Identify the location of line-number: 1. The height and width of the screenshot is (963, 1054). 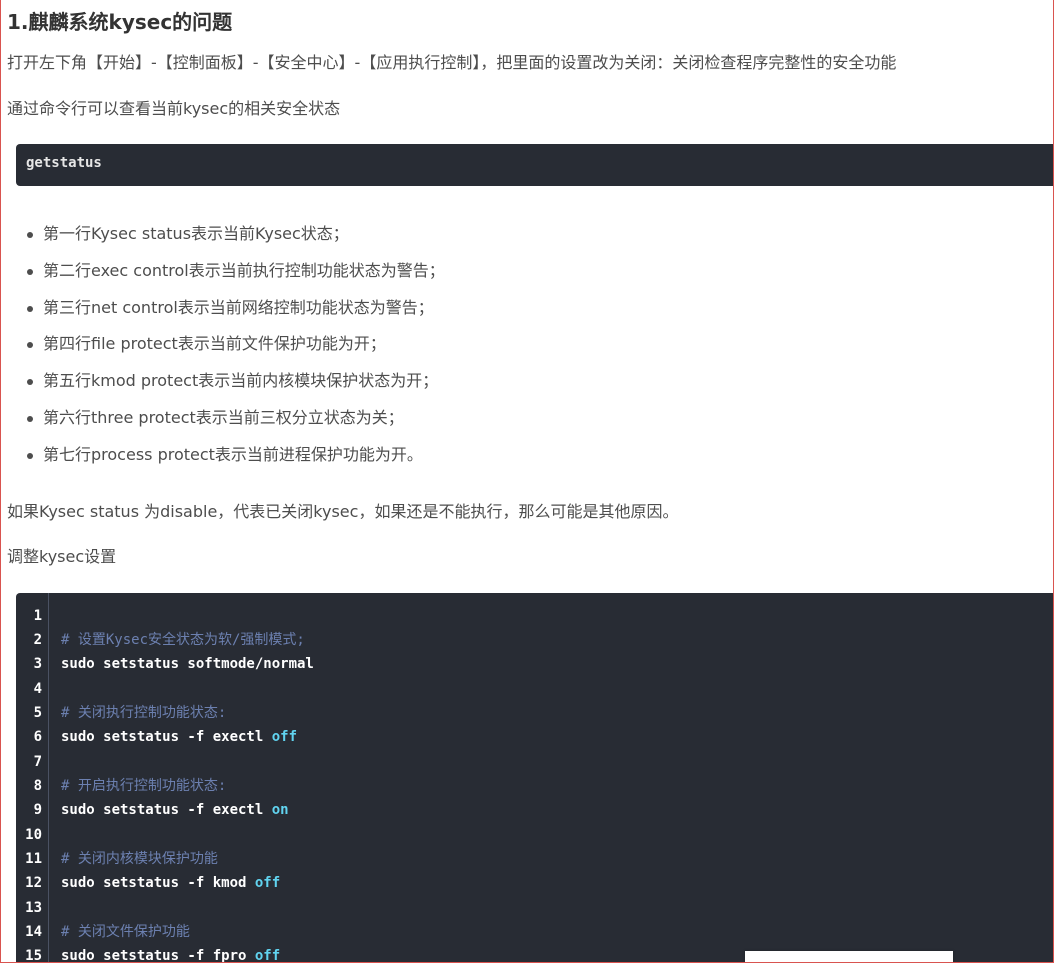
(37, 615).